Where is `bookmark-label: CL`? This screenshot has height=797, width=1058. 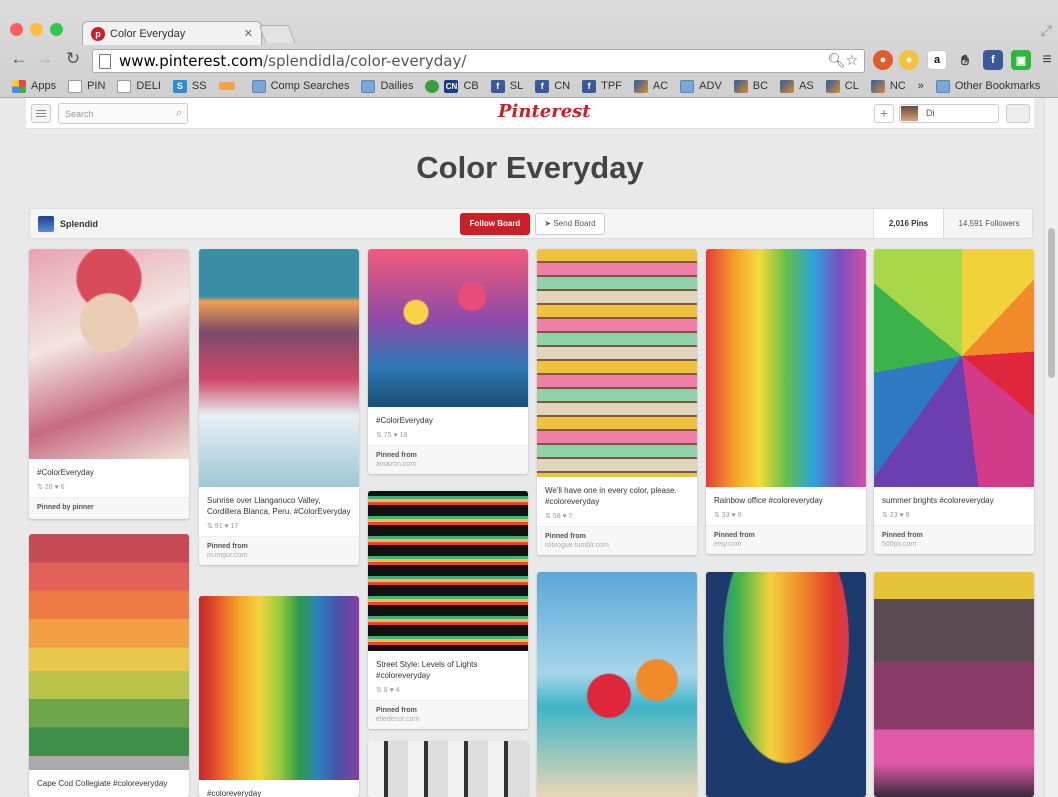 bookmark-label: CL is located at coordinates (851, 86).